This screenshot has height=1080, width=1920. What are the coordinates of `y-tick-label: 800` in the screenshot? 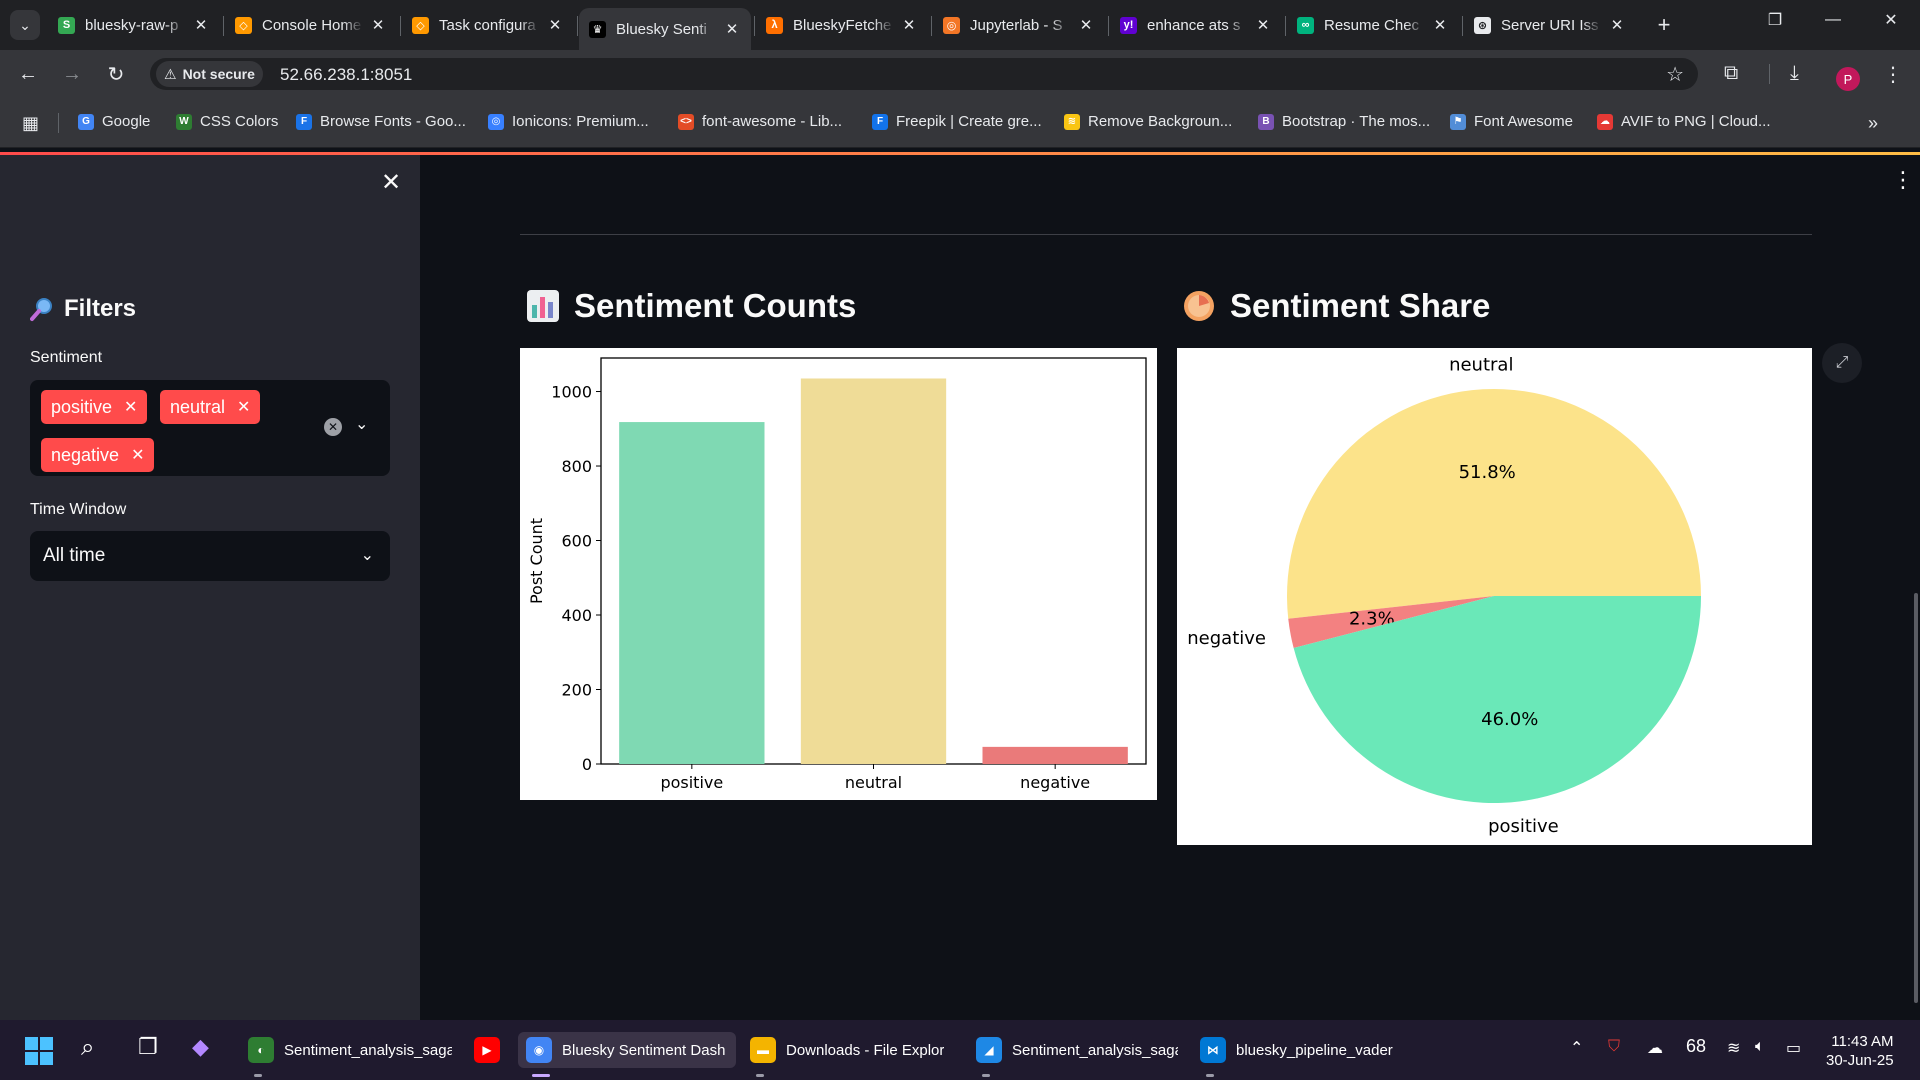 It's located at (576, 466).